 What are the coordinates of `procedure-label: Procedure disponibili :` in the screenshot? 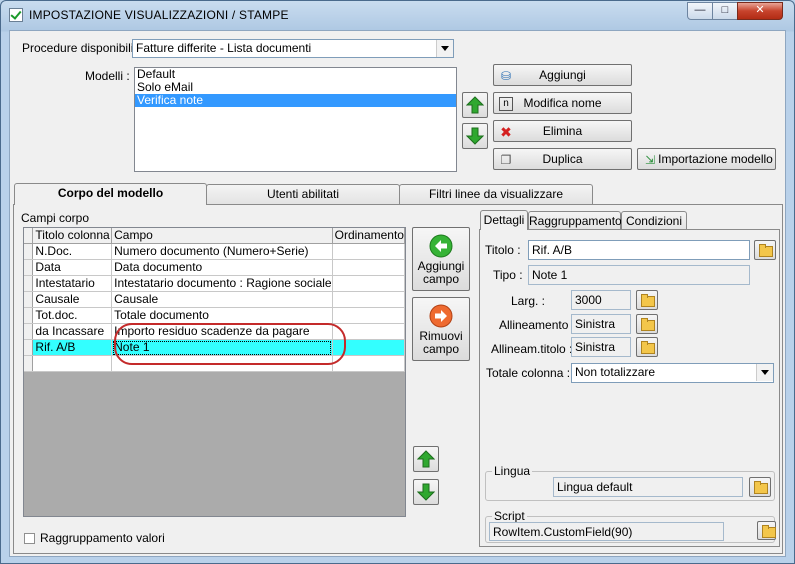 It's located at (81, 48).